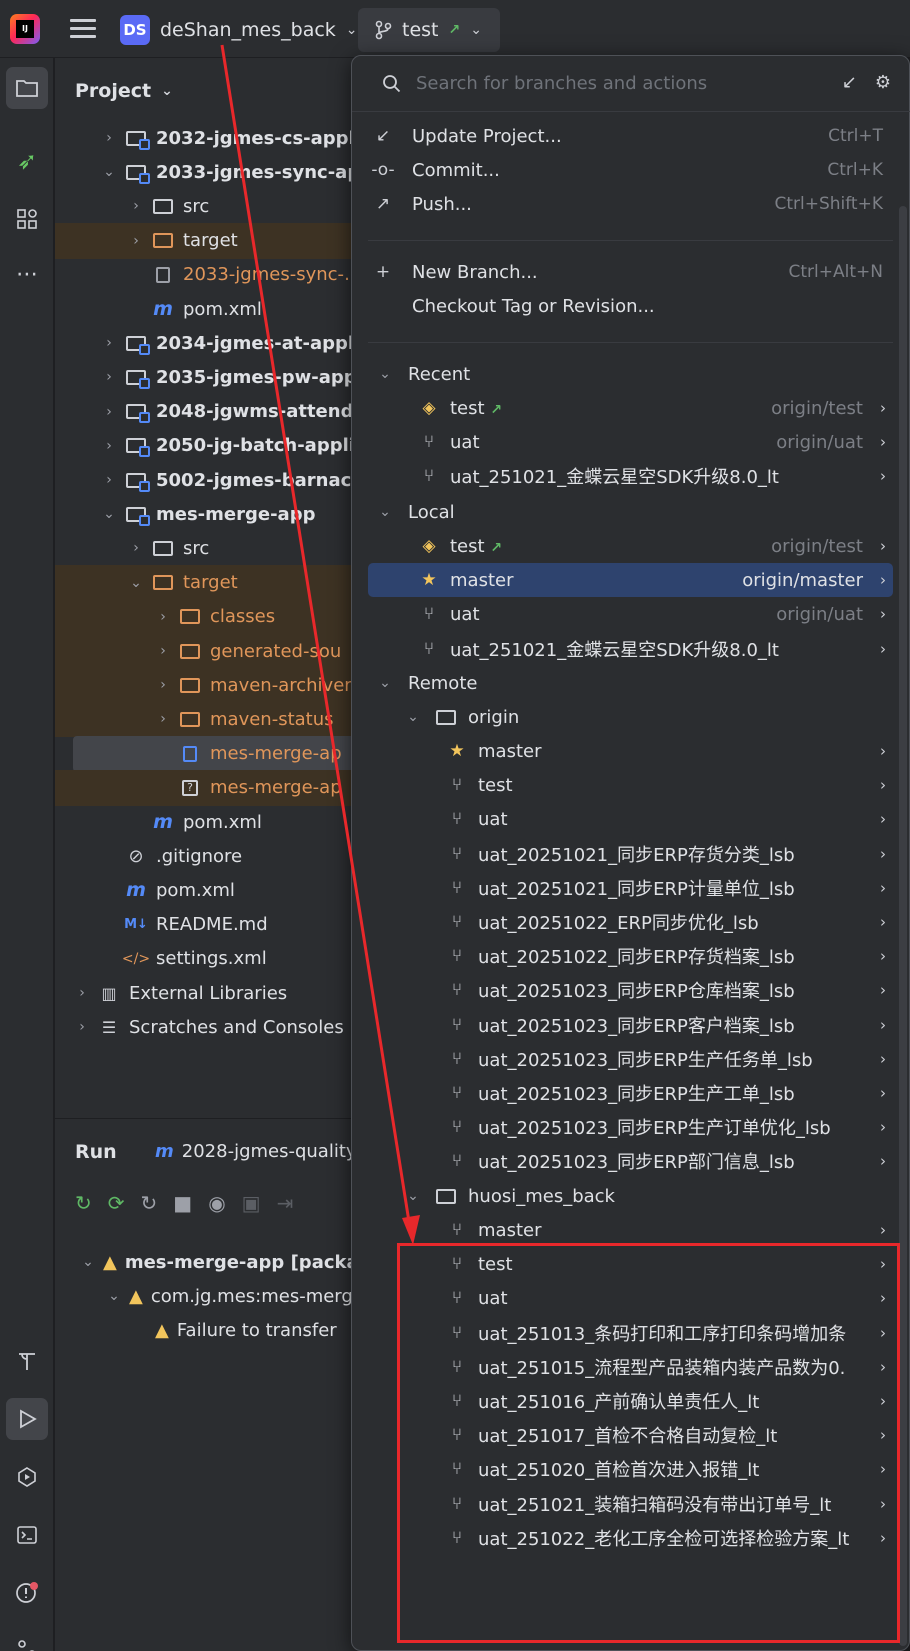 The width and height of the screenshot is (910, 1651). Describe the element at coordinates (210, 787) in the screenshot. I see `tree-node: ? mes-merge-ap` at that location.